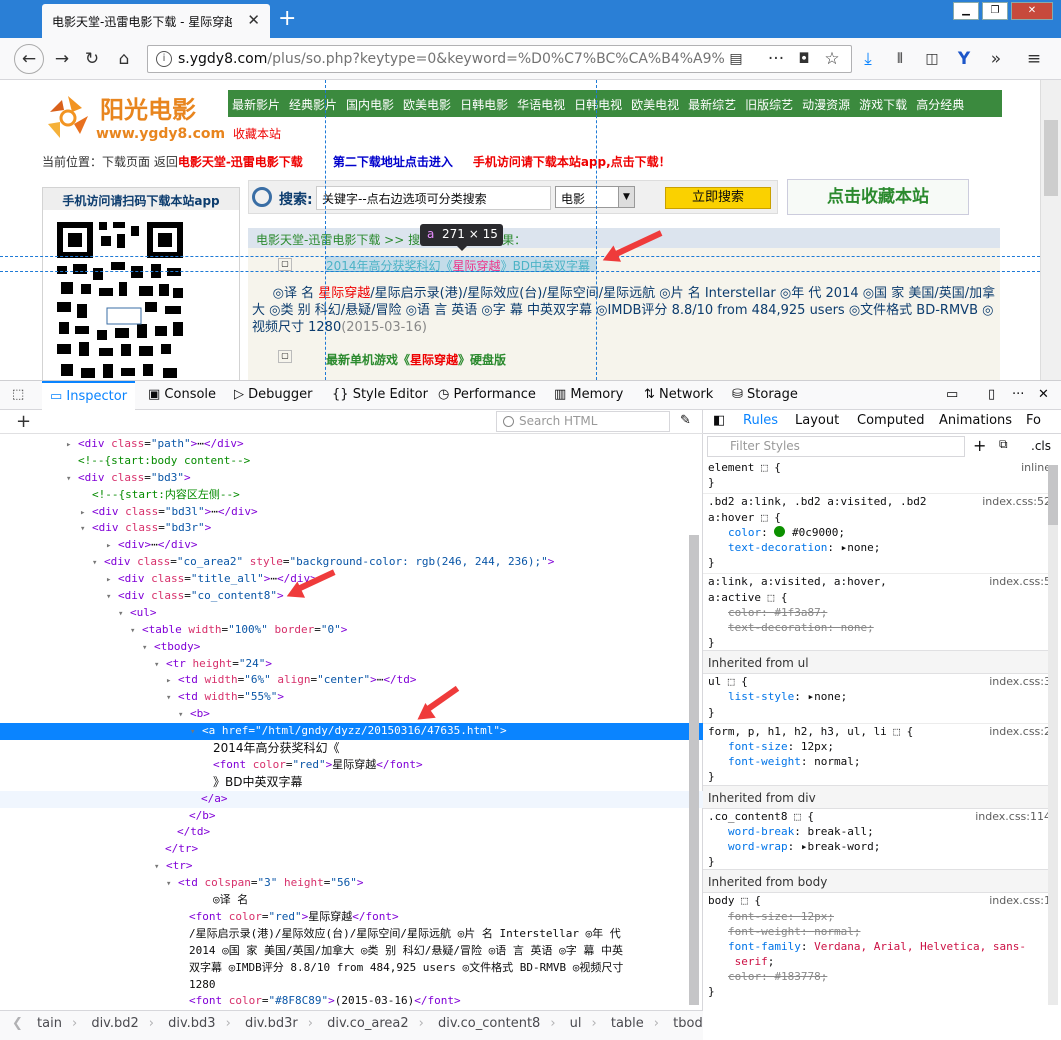  I want to click on nav-item: 欧美电视, so click(655, 105).